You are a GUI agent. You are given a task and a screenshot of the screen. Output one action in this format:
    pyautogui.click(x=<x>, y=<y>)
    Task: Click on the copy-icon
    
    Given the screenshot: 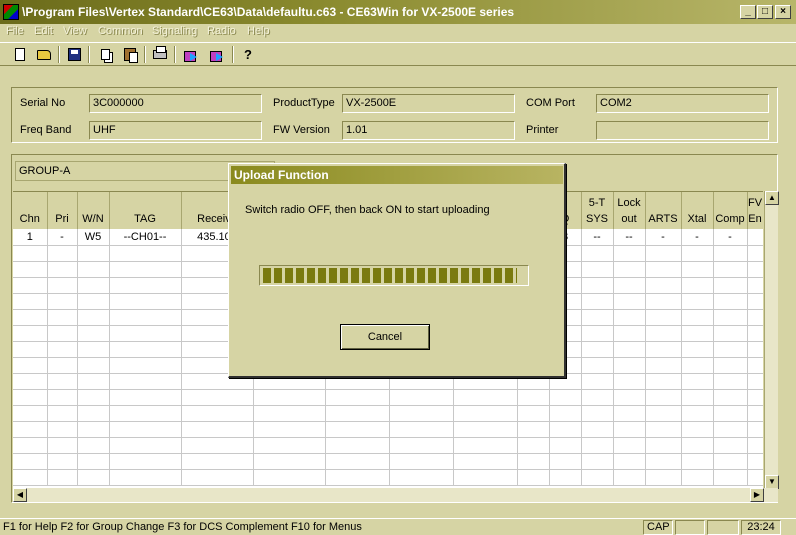 What is the action you would take?
    pyautogui.click(x=105, y=54)
    